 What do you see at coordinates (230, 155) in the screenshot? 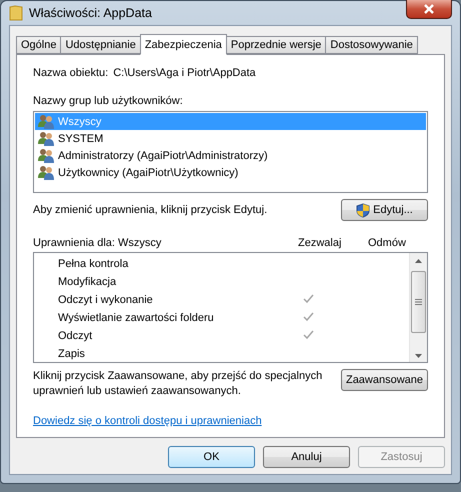
I see `group-item: Administratorzy (AgaiPiotr\Administratorzy)` at bounding box center [230, 155].